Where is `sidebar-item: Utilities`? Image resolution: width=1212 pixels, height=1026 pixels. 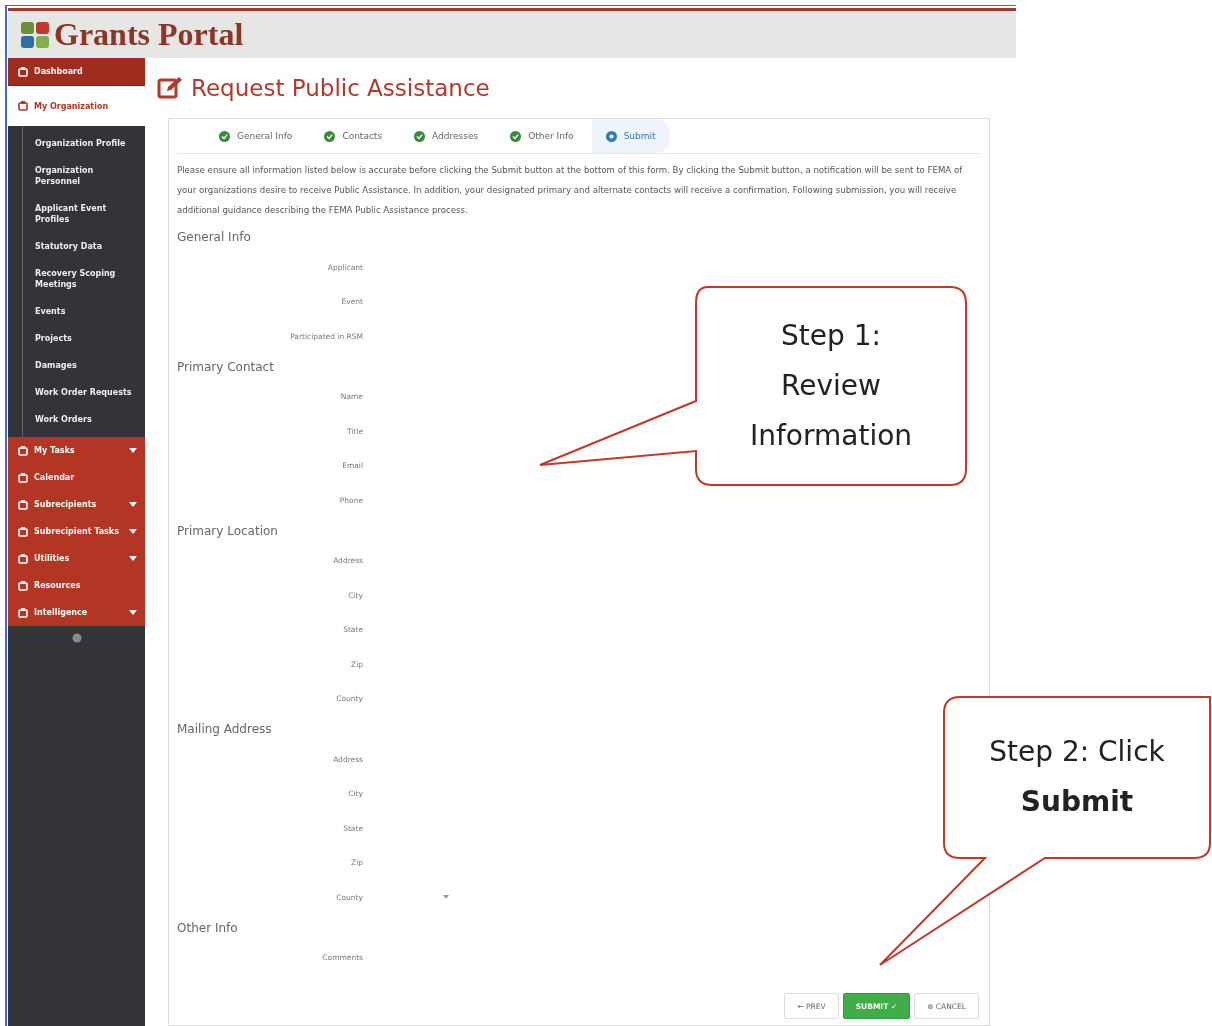 sidebar-item: Utilities is located at coordinates (76, 558).